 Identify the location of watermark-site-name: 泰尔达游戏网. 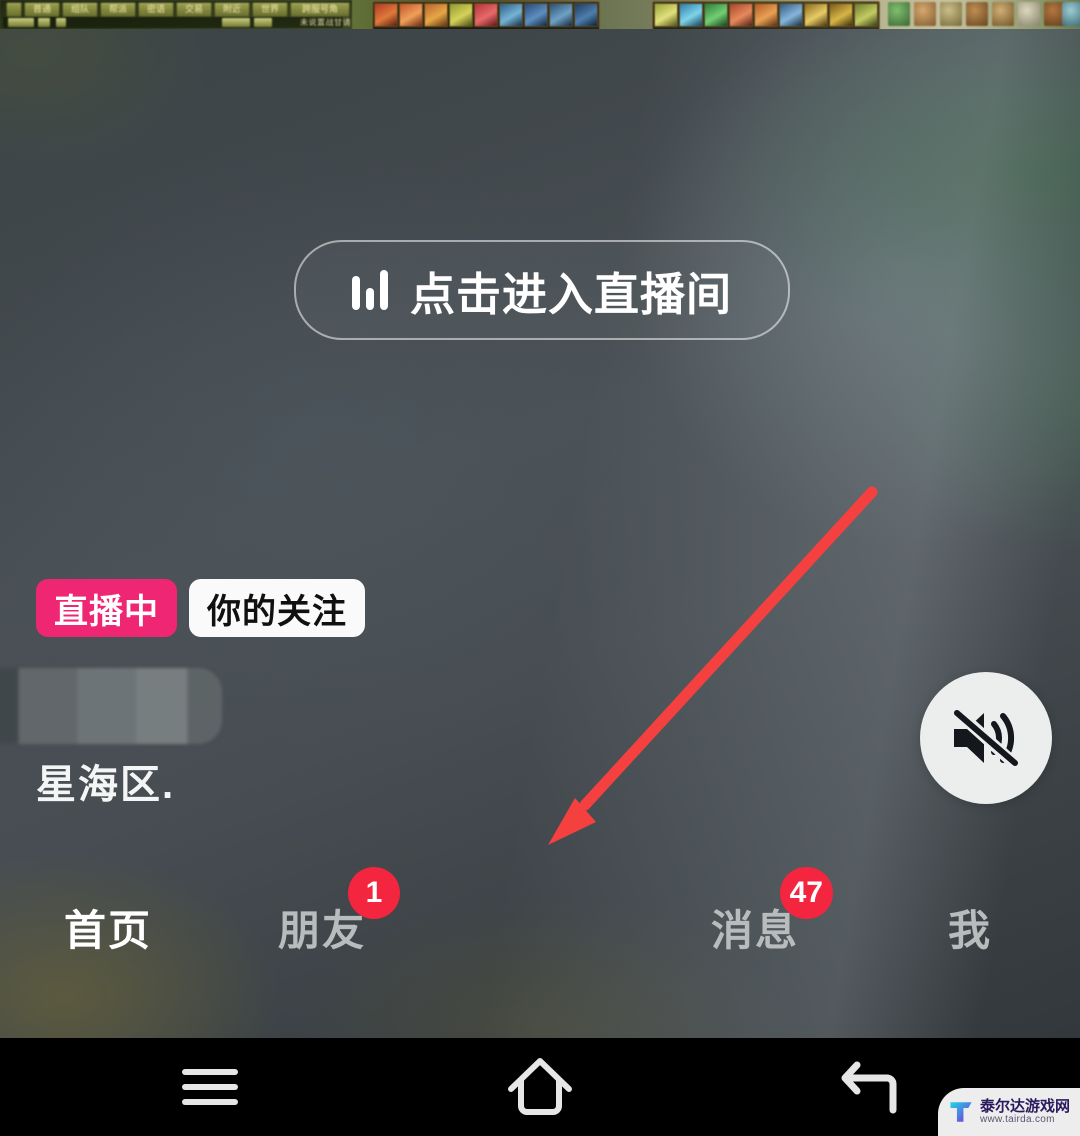
(1025, 1106).